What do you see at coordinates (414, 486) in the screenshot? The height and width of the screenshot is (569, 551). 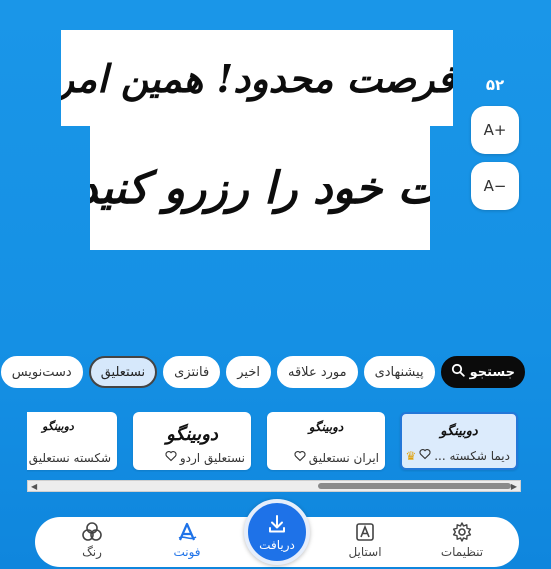 I see `scrollbar-thumb` at bounding box center [414, 486].